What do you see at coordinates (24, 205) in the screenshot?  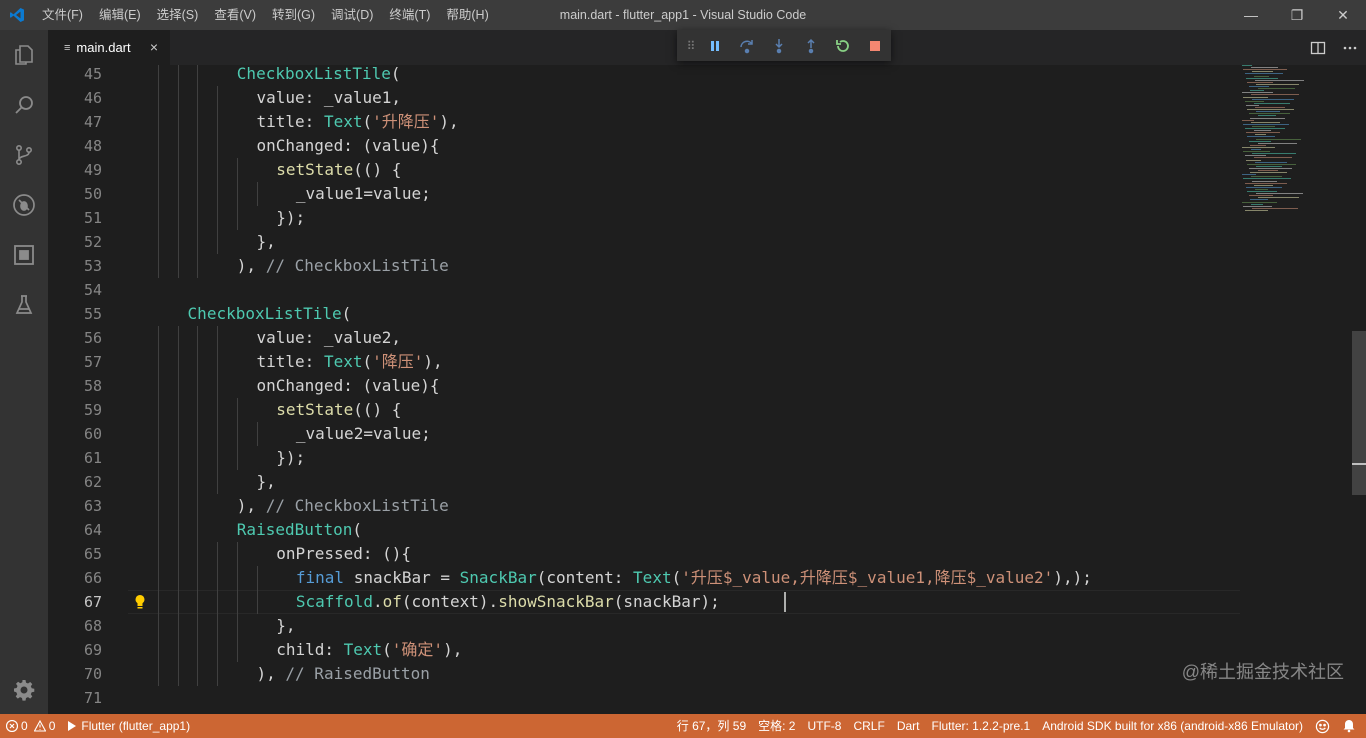 I see `debug-icon` at bounding box center [24, 205].